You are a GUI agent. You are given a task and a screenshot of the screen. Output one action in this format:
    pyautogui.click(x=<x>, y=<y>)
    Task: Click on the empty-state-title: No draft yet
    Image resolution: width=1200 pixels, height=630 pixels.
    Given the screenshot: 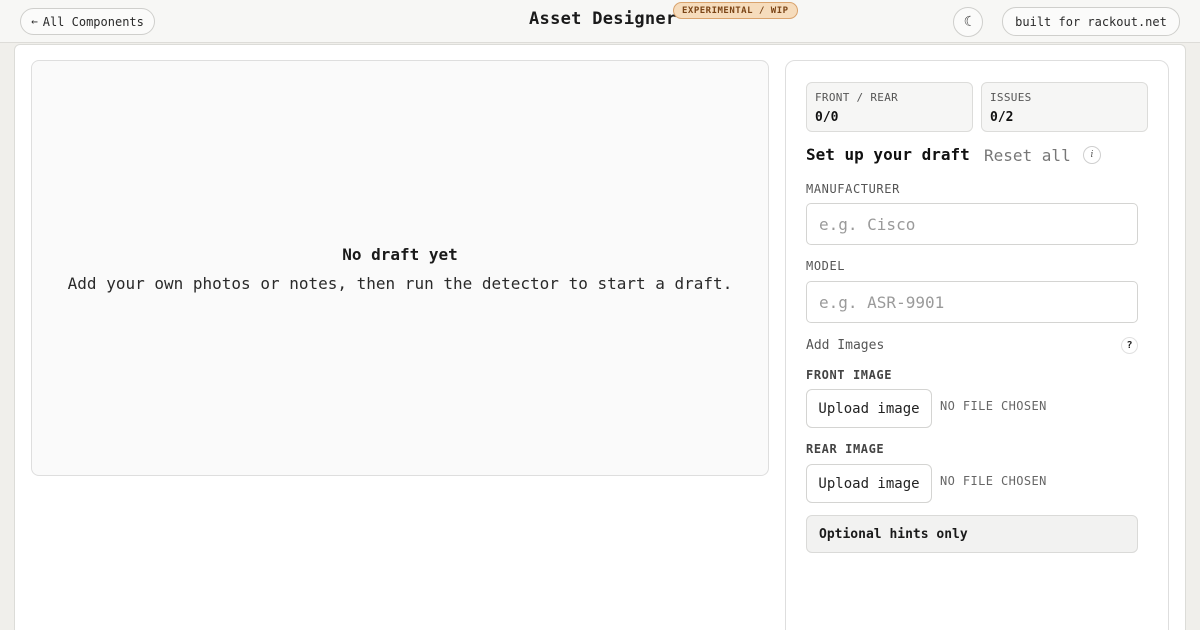 What is the action you would take?
    pyautogui.click(x=400, y=254)
    